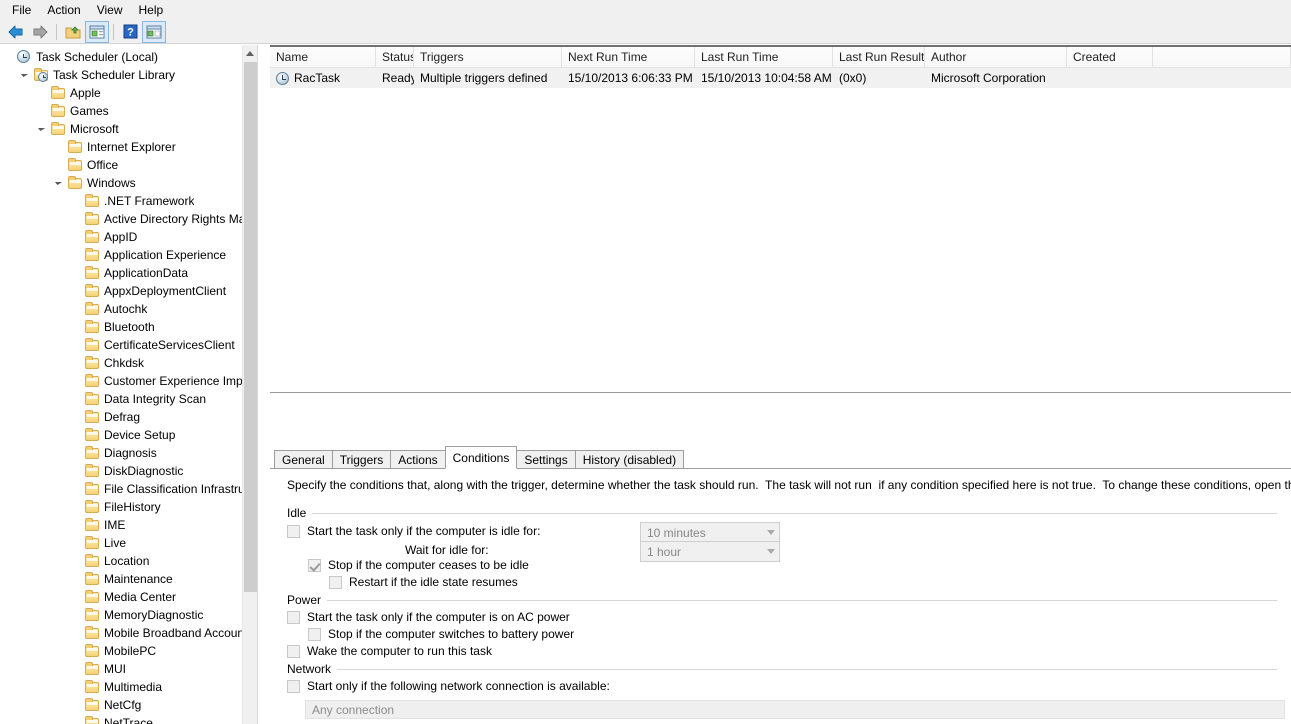 The width and height of the screenshot is (1291, 724). Describe the element at coordinates (110, 10) in the screenshot. I see `menu-item-view: View` at that location.